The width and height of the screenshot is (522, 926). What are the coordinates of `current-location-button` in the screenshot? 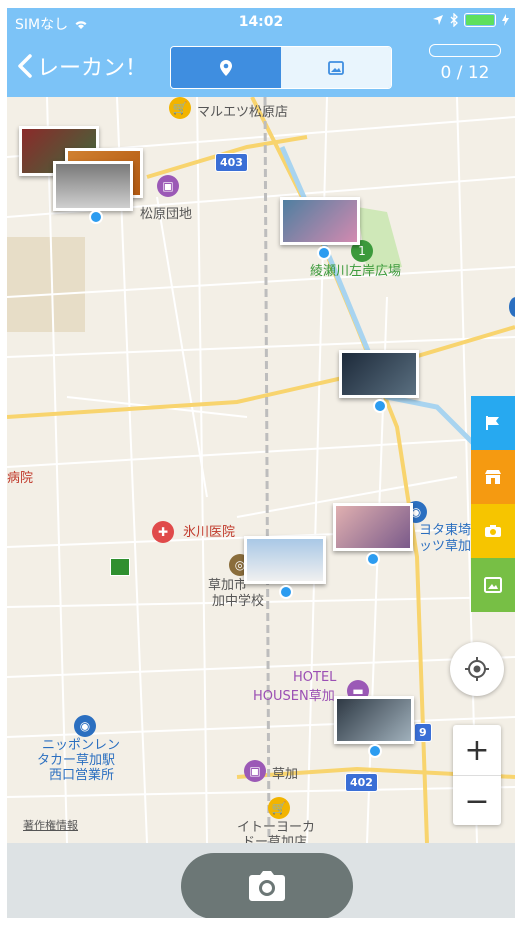 It's located at (477, 669).